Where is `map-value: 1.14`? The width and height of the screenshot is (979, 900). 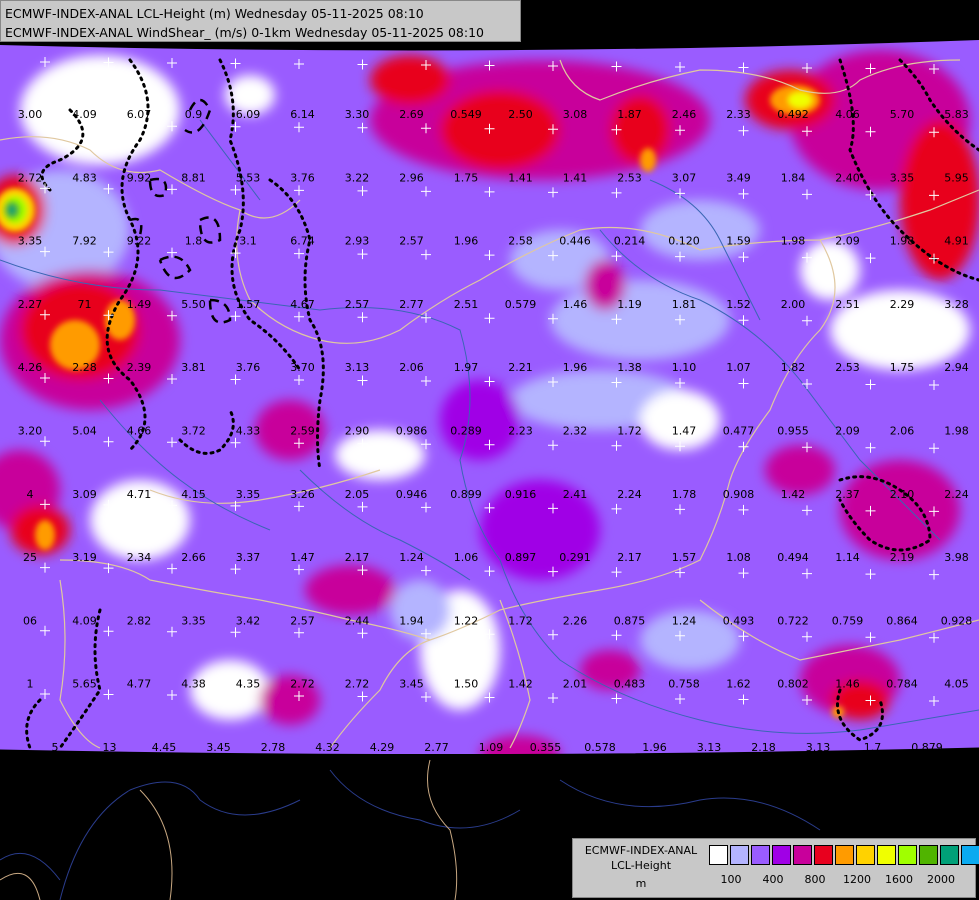
map-value: 1.14 is located at coordinates (847, 557).